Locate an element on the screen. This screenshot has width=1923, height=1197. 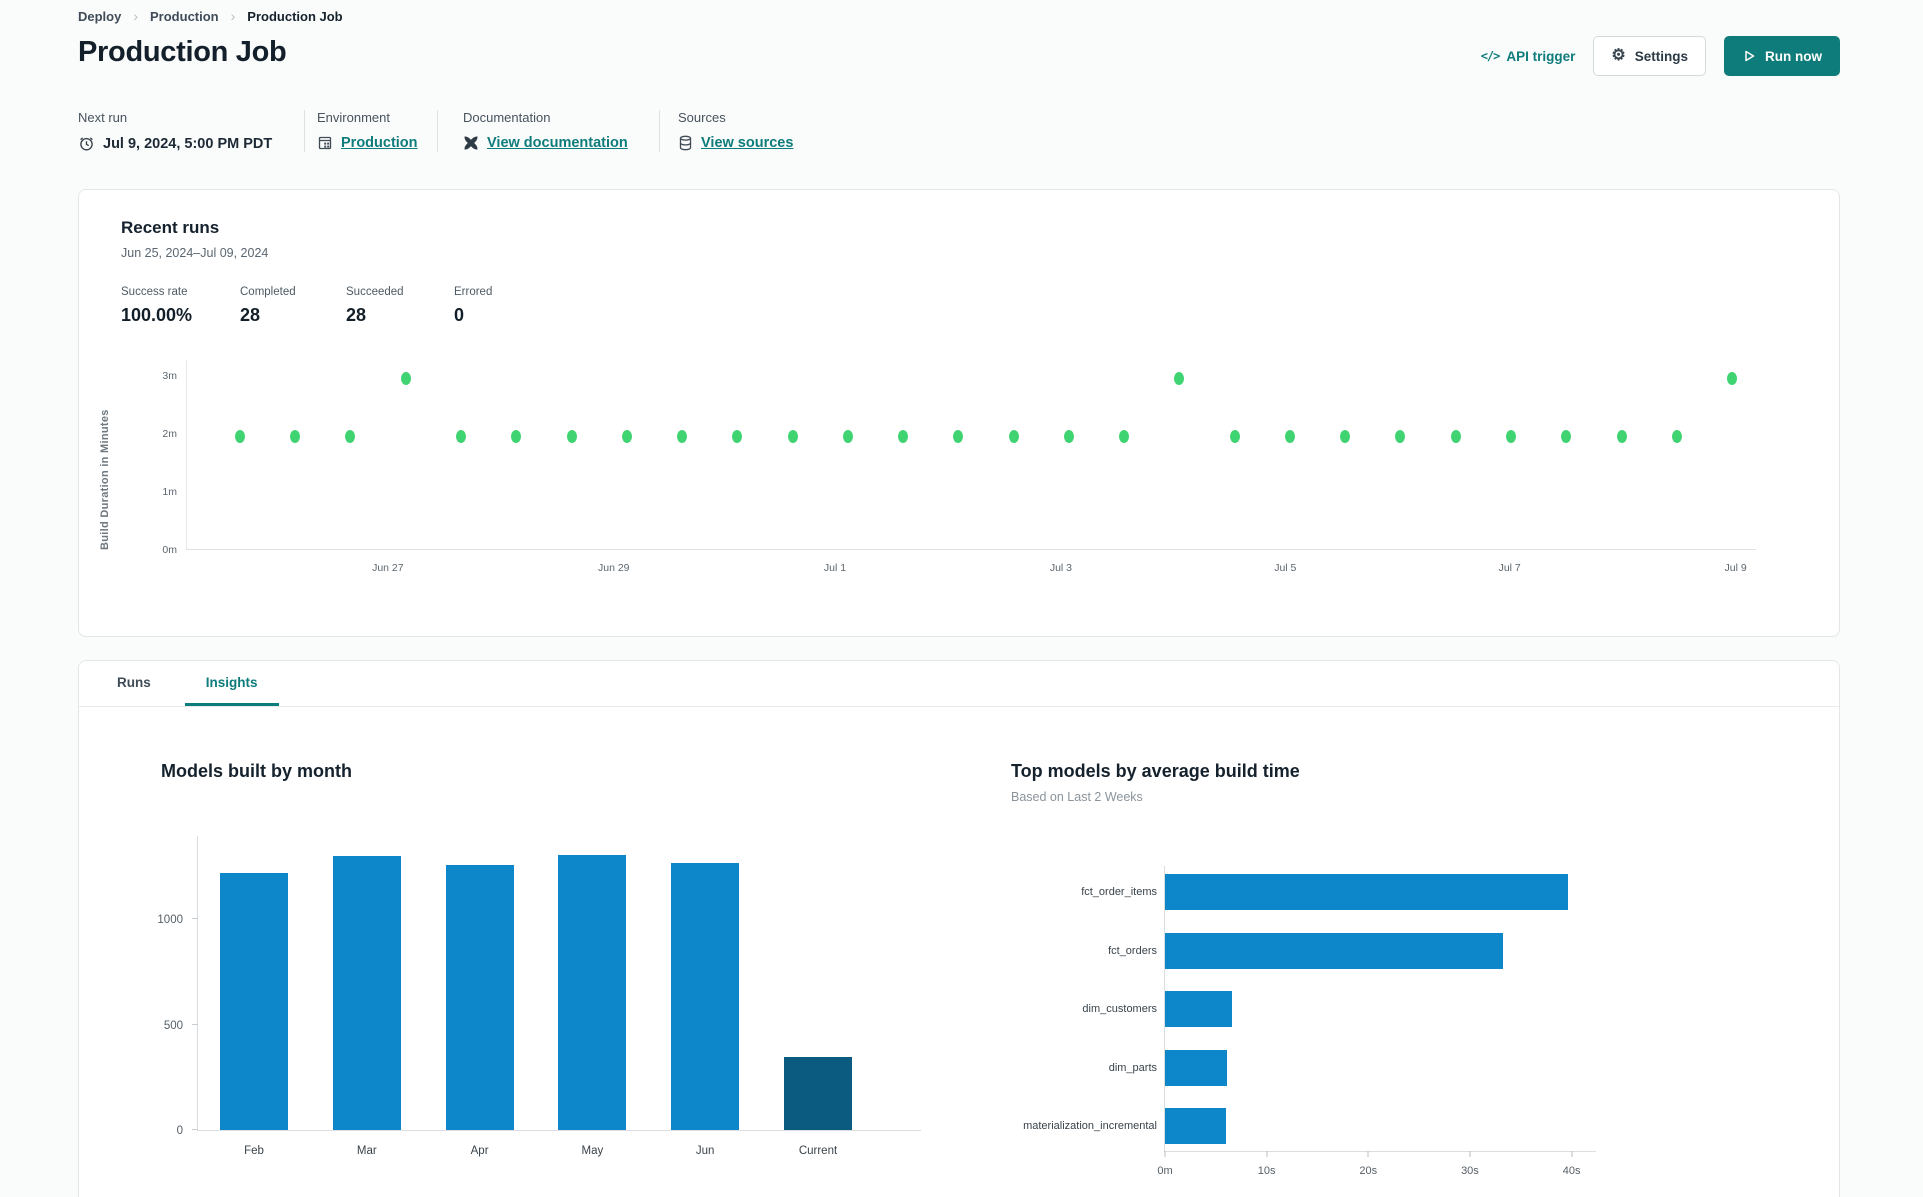
page-title: Production Job is located at coordinates (182, 52).